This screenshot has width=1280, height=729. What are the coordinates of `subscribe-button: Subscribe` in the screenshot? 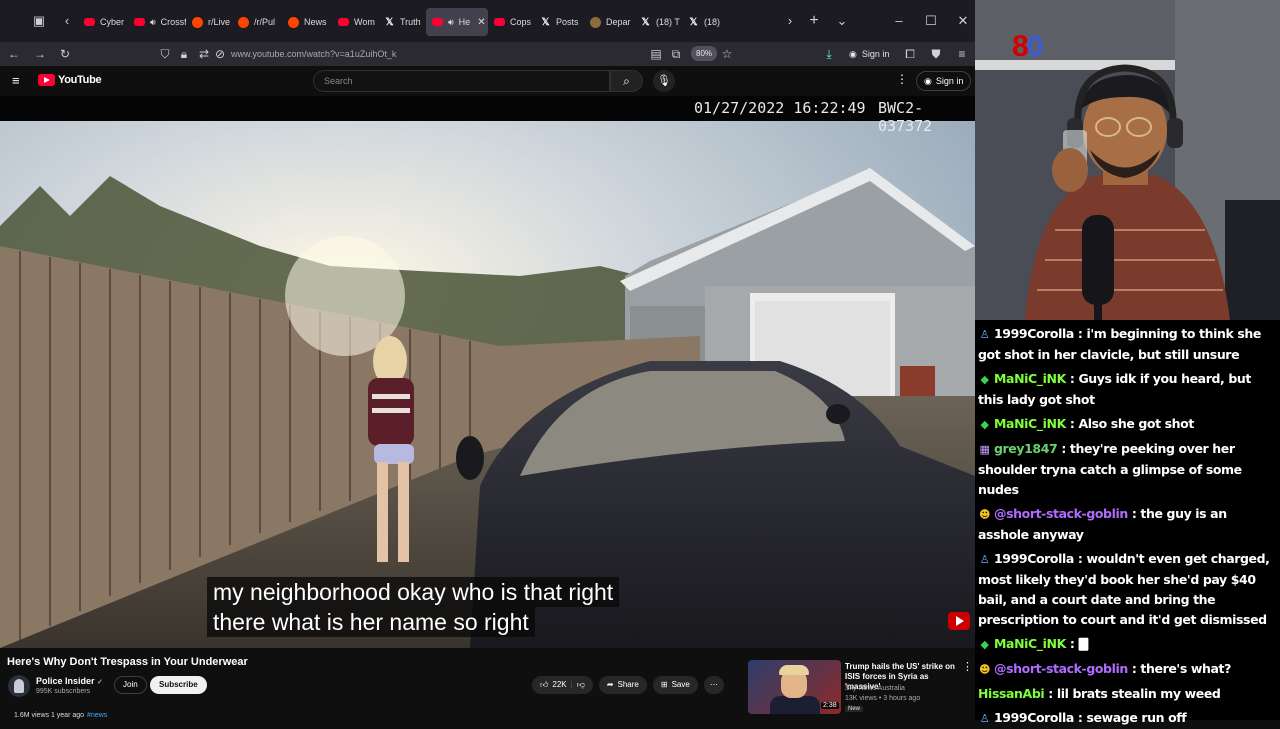 It's located at (178, 685).